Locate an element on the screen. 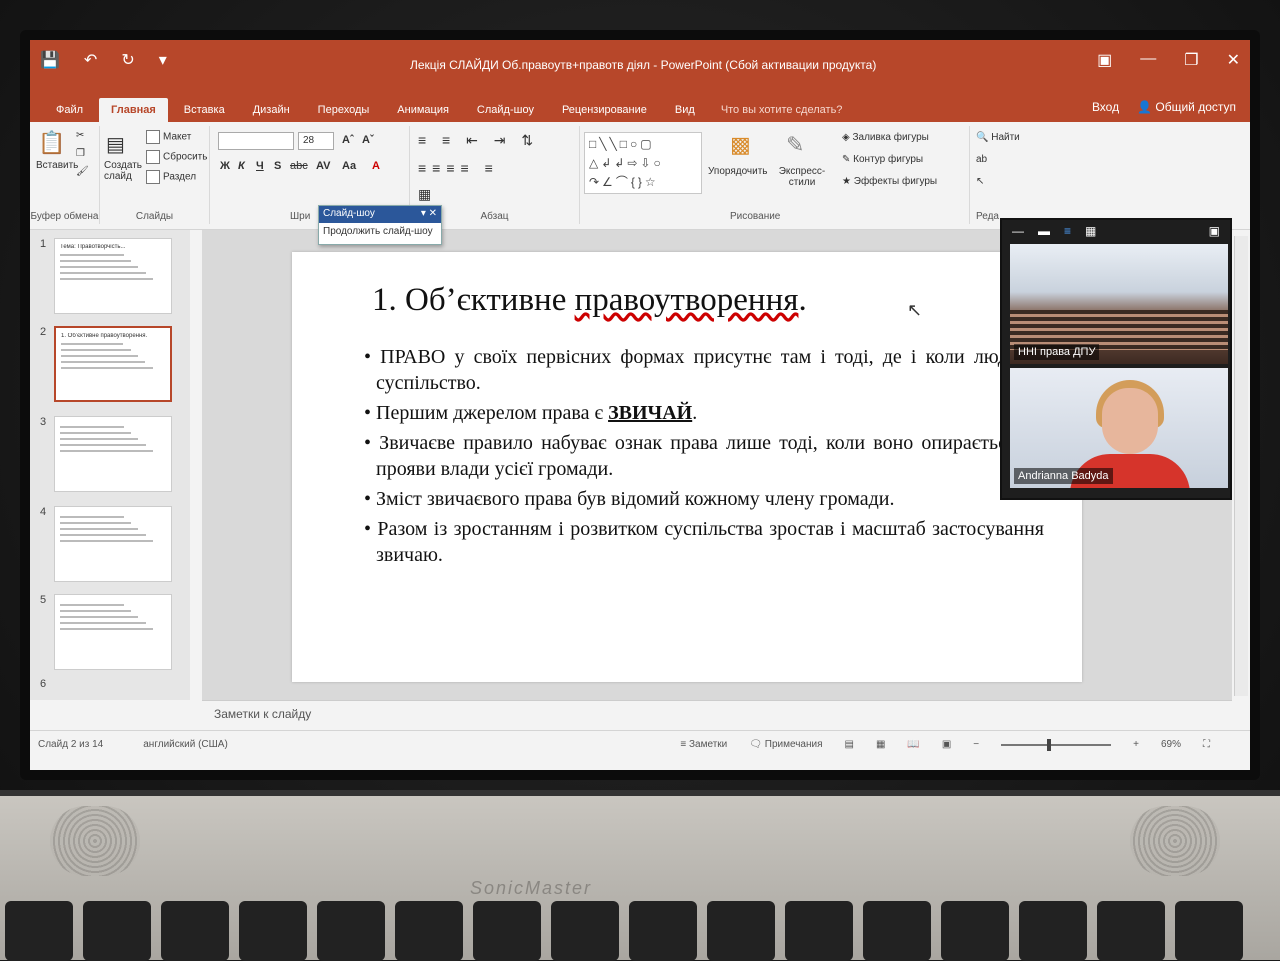 The height and width of the screenshot is (961, 1280). tab-1: Главная is located at coordinates (133, 110).